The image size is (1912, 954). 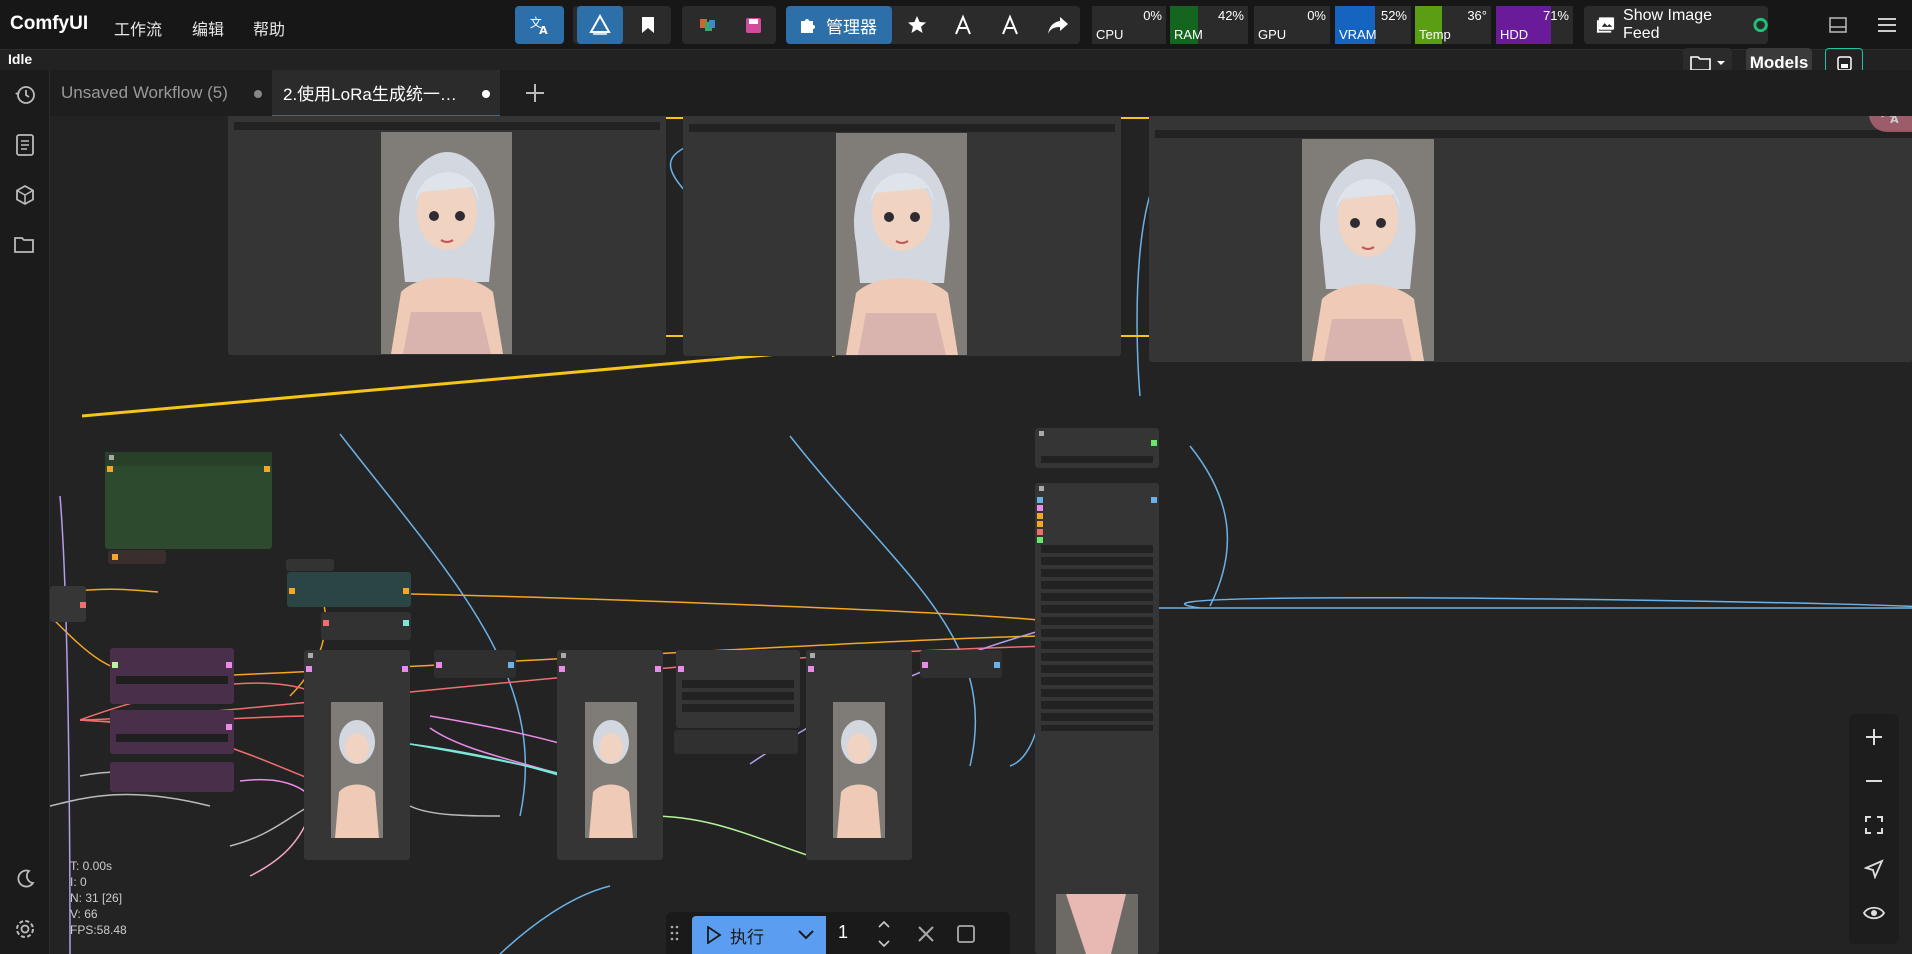 I want to click on stat-i: I: 0, so click(x=78, y=882).